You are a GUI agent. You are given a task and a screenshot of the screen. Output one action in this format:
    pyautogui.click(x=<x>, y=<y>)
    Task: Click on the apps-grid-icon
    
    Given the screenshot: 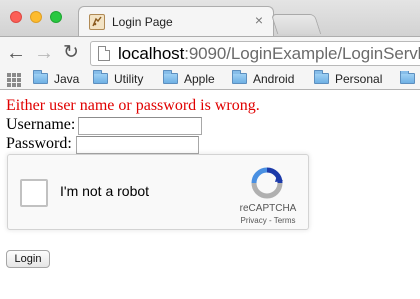 What is the action you would take?
    pyautogui.click(x=14, y=80)
    